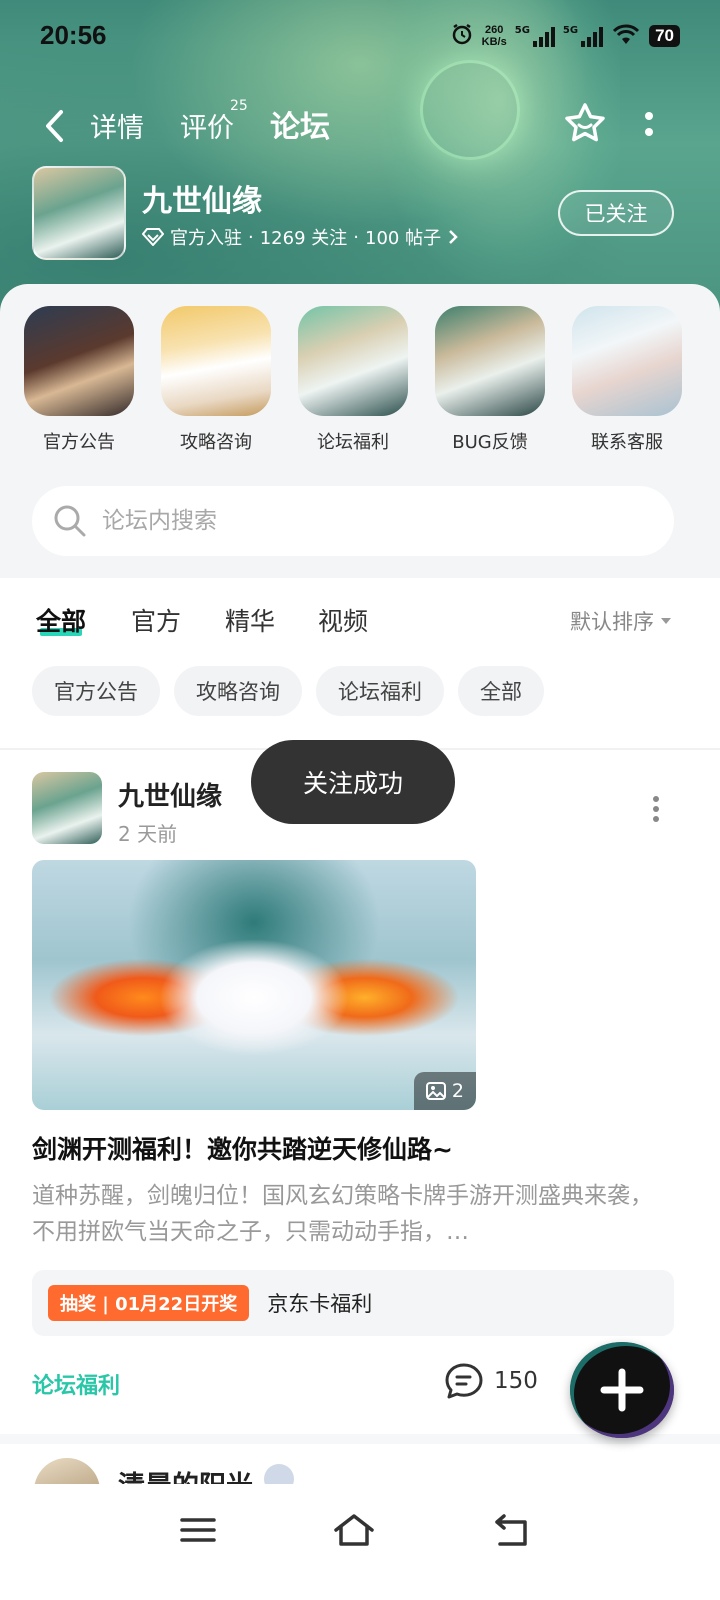 The height and width of the screenshot is (1600, 720). What do you see at coordinates (343, 620) in the screenshot?
I see `filter-tab-video: 视频` at bounding box center [343, 620].